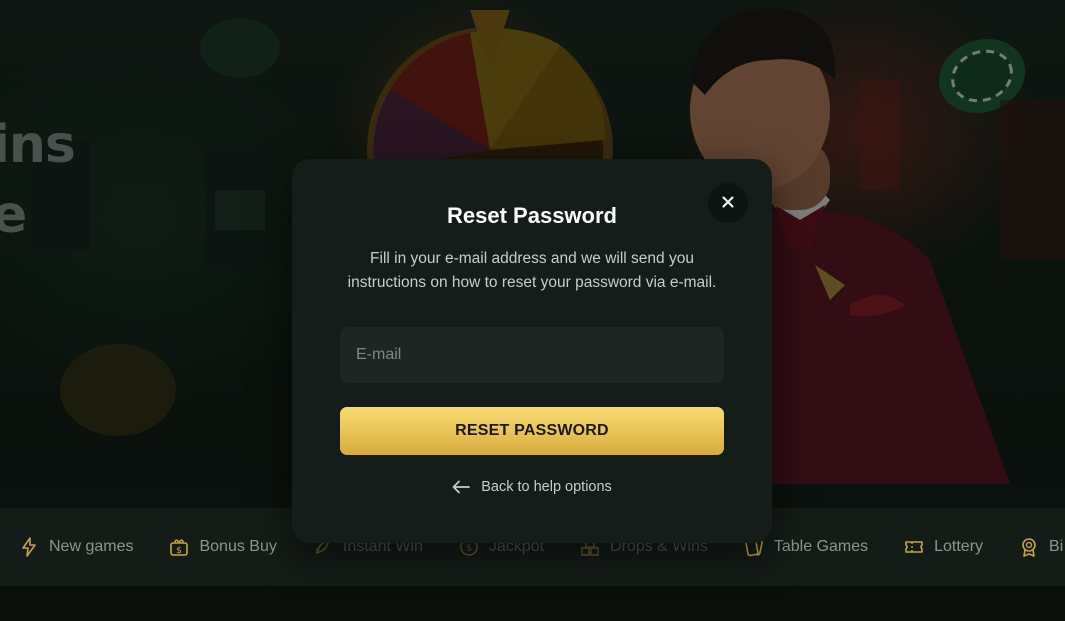 This screenshot has height=621, width=1065. Describe the element at coordinates (914, 547) in the screenshot. I see `ticket-icon` at that location.